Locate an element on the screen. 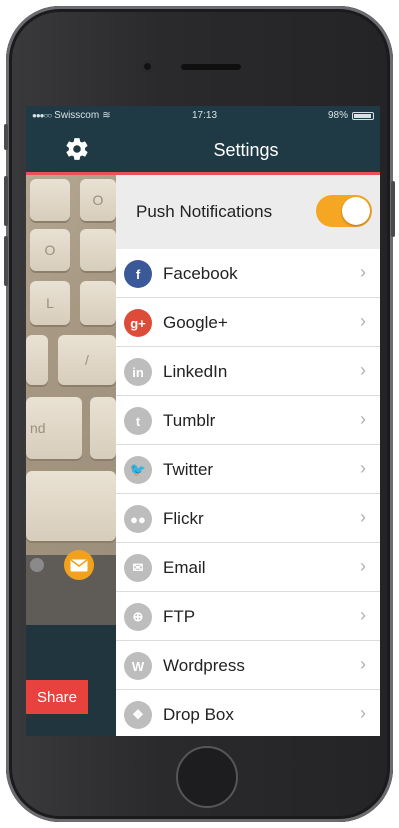 The height and width of the screenshot is (828, 399). email-icon: ✉ is located at coordinates (138, 568).